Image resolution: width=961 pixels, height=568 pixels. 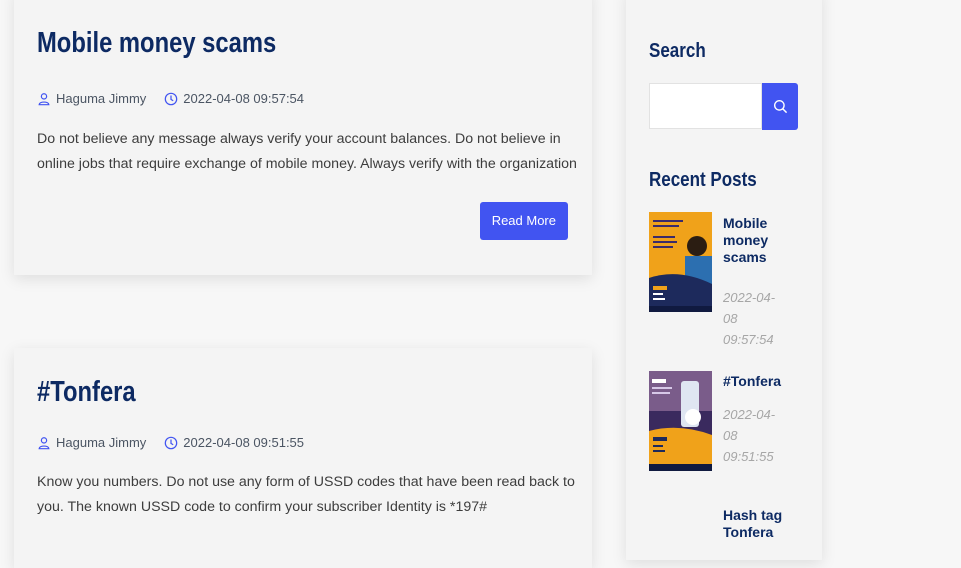 What do you see at coordinates (156, 43) in the screenshot?
I see `post-title: Mobile money scams` at bounding box center [156, 43].